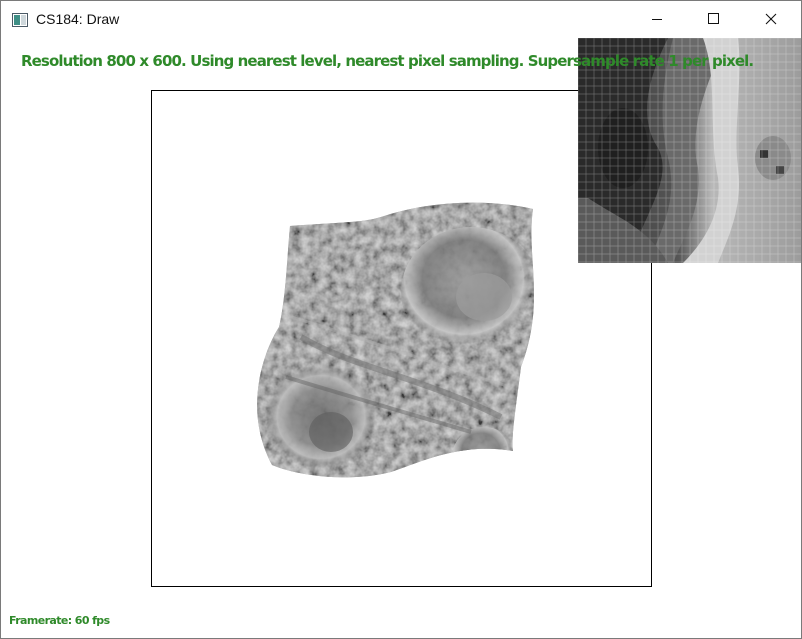 This screenshot has width=802, height=639. Describe the element at coordinates (78, 19) in the screenshot. I see `window-title: CS184: Draw` at that location.